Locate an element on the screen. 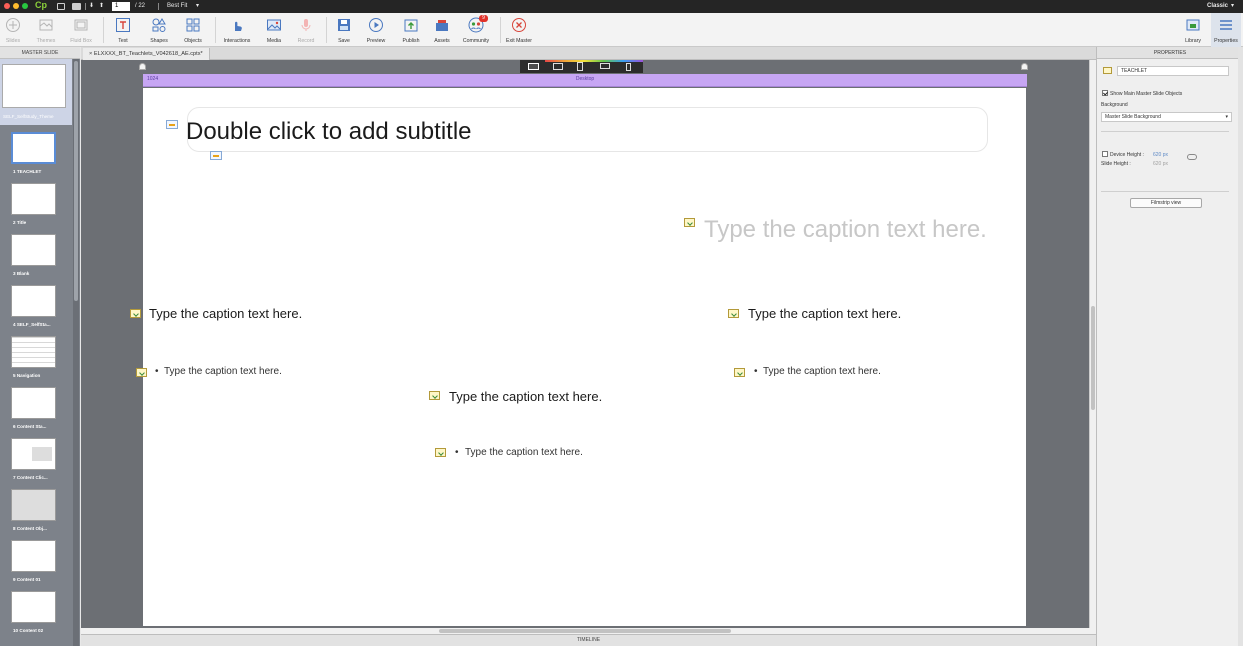 Image resolution: width=1243 pixels, height=646 pixels. previous-slide-arrow-icon: ⬆ is located at coordinates (101, 6).